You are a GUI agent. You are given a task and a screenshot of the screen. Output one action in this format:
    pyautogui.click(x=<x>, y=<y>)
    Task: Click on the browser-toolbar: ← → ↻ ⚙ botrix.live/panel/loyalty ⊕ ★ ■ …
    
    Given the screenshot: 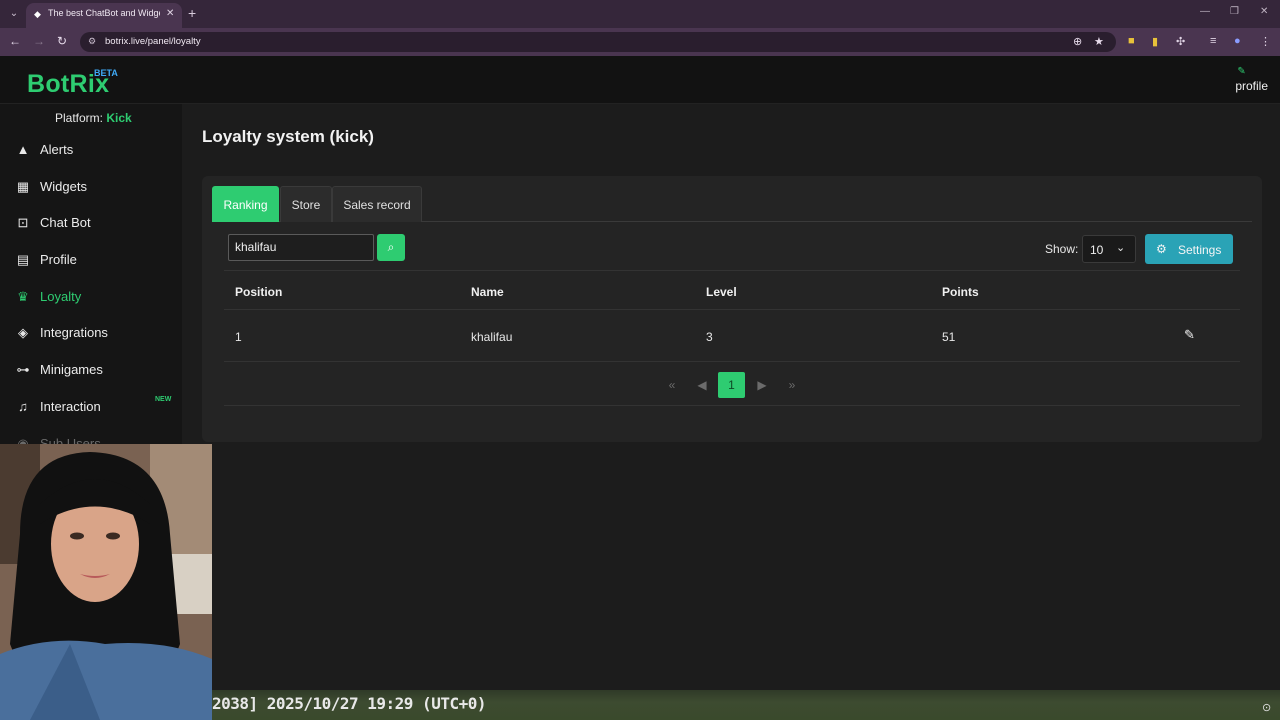 What is the action you would take?
    pyautogui.click(x=640, y=42)
    